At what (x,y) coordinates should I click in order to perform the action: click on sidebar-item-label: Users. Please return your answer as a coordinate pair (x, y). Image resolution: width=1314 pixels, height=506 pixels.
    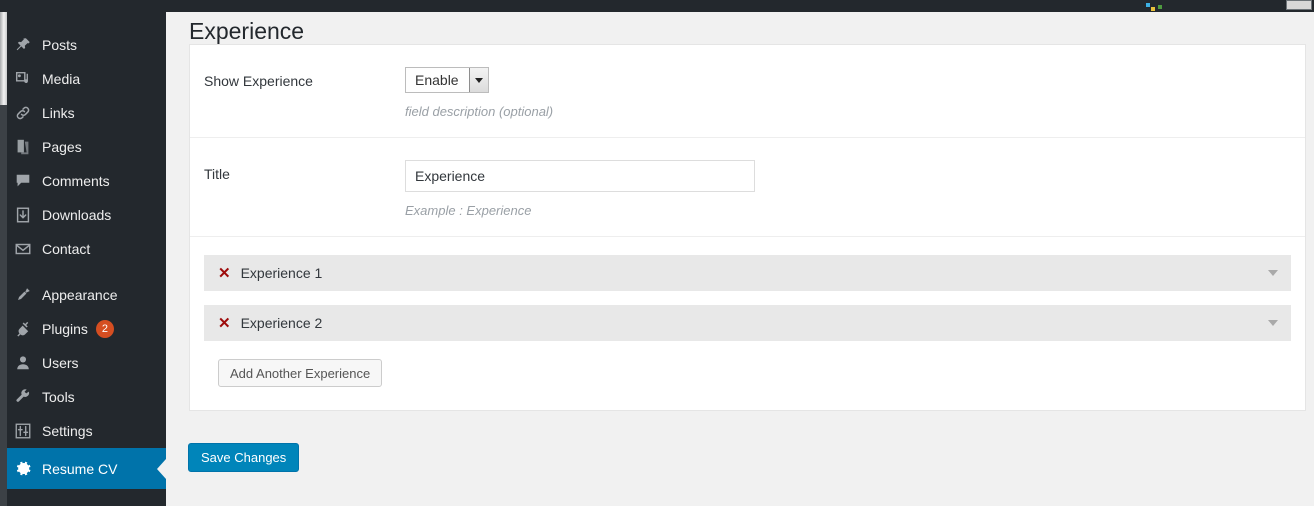
    Looking at the image, I should click on (60, 363).